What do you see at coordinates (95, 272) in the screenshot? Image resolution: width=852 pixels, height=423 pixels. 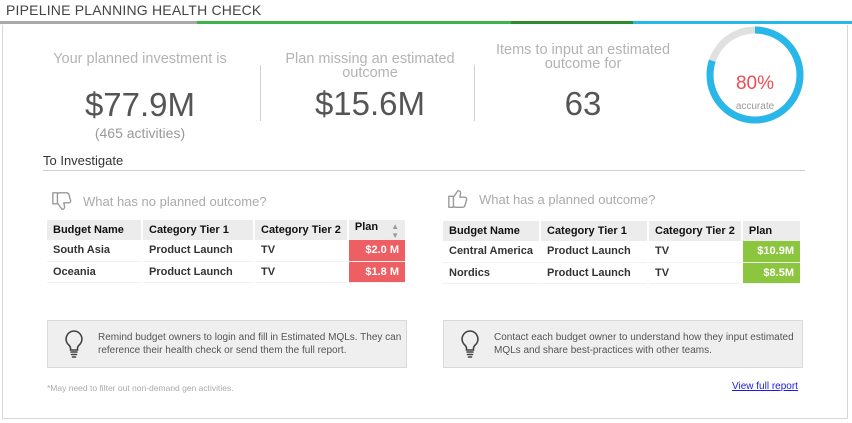 I see `cell-budget: Oceania` at bounding box center [95, 272].